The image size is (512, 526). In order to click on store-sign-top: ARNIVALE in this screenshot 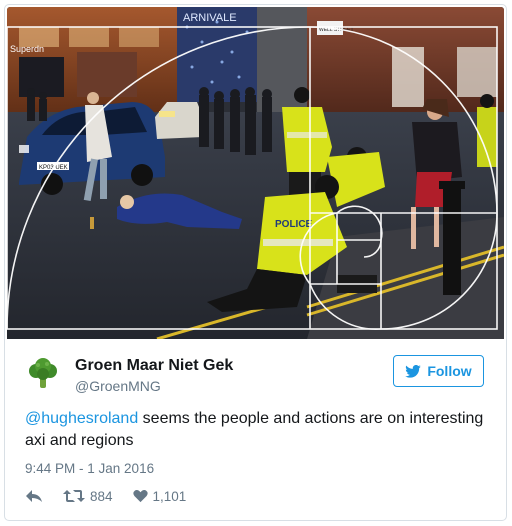, I will do `click(210, 18)`.